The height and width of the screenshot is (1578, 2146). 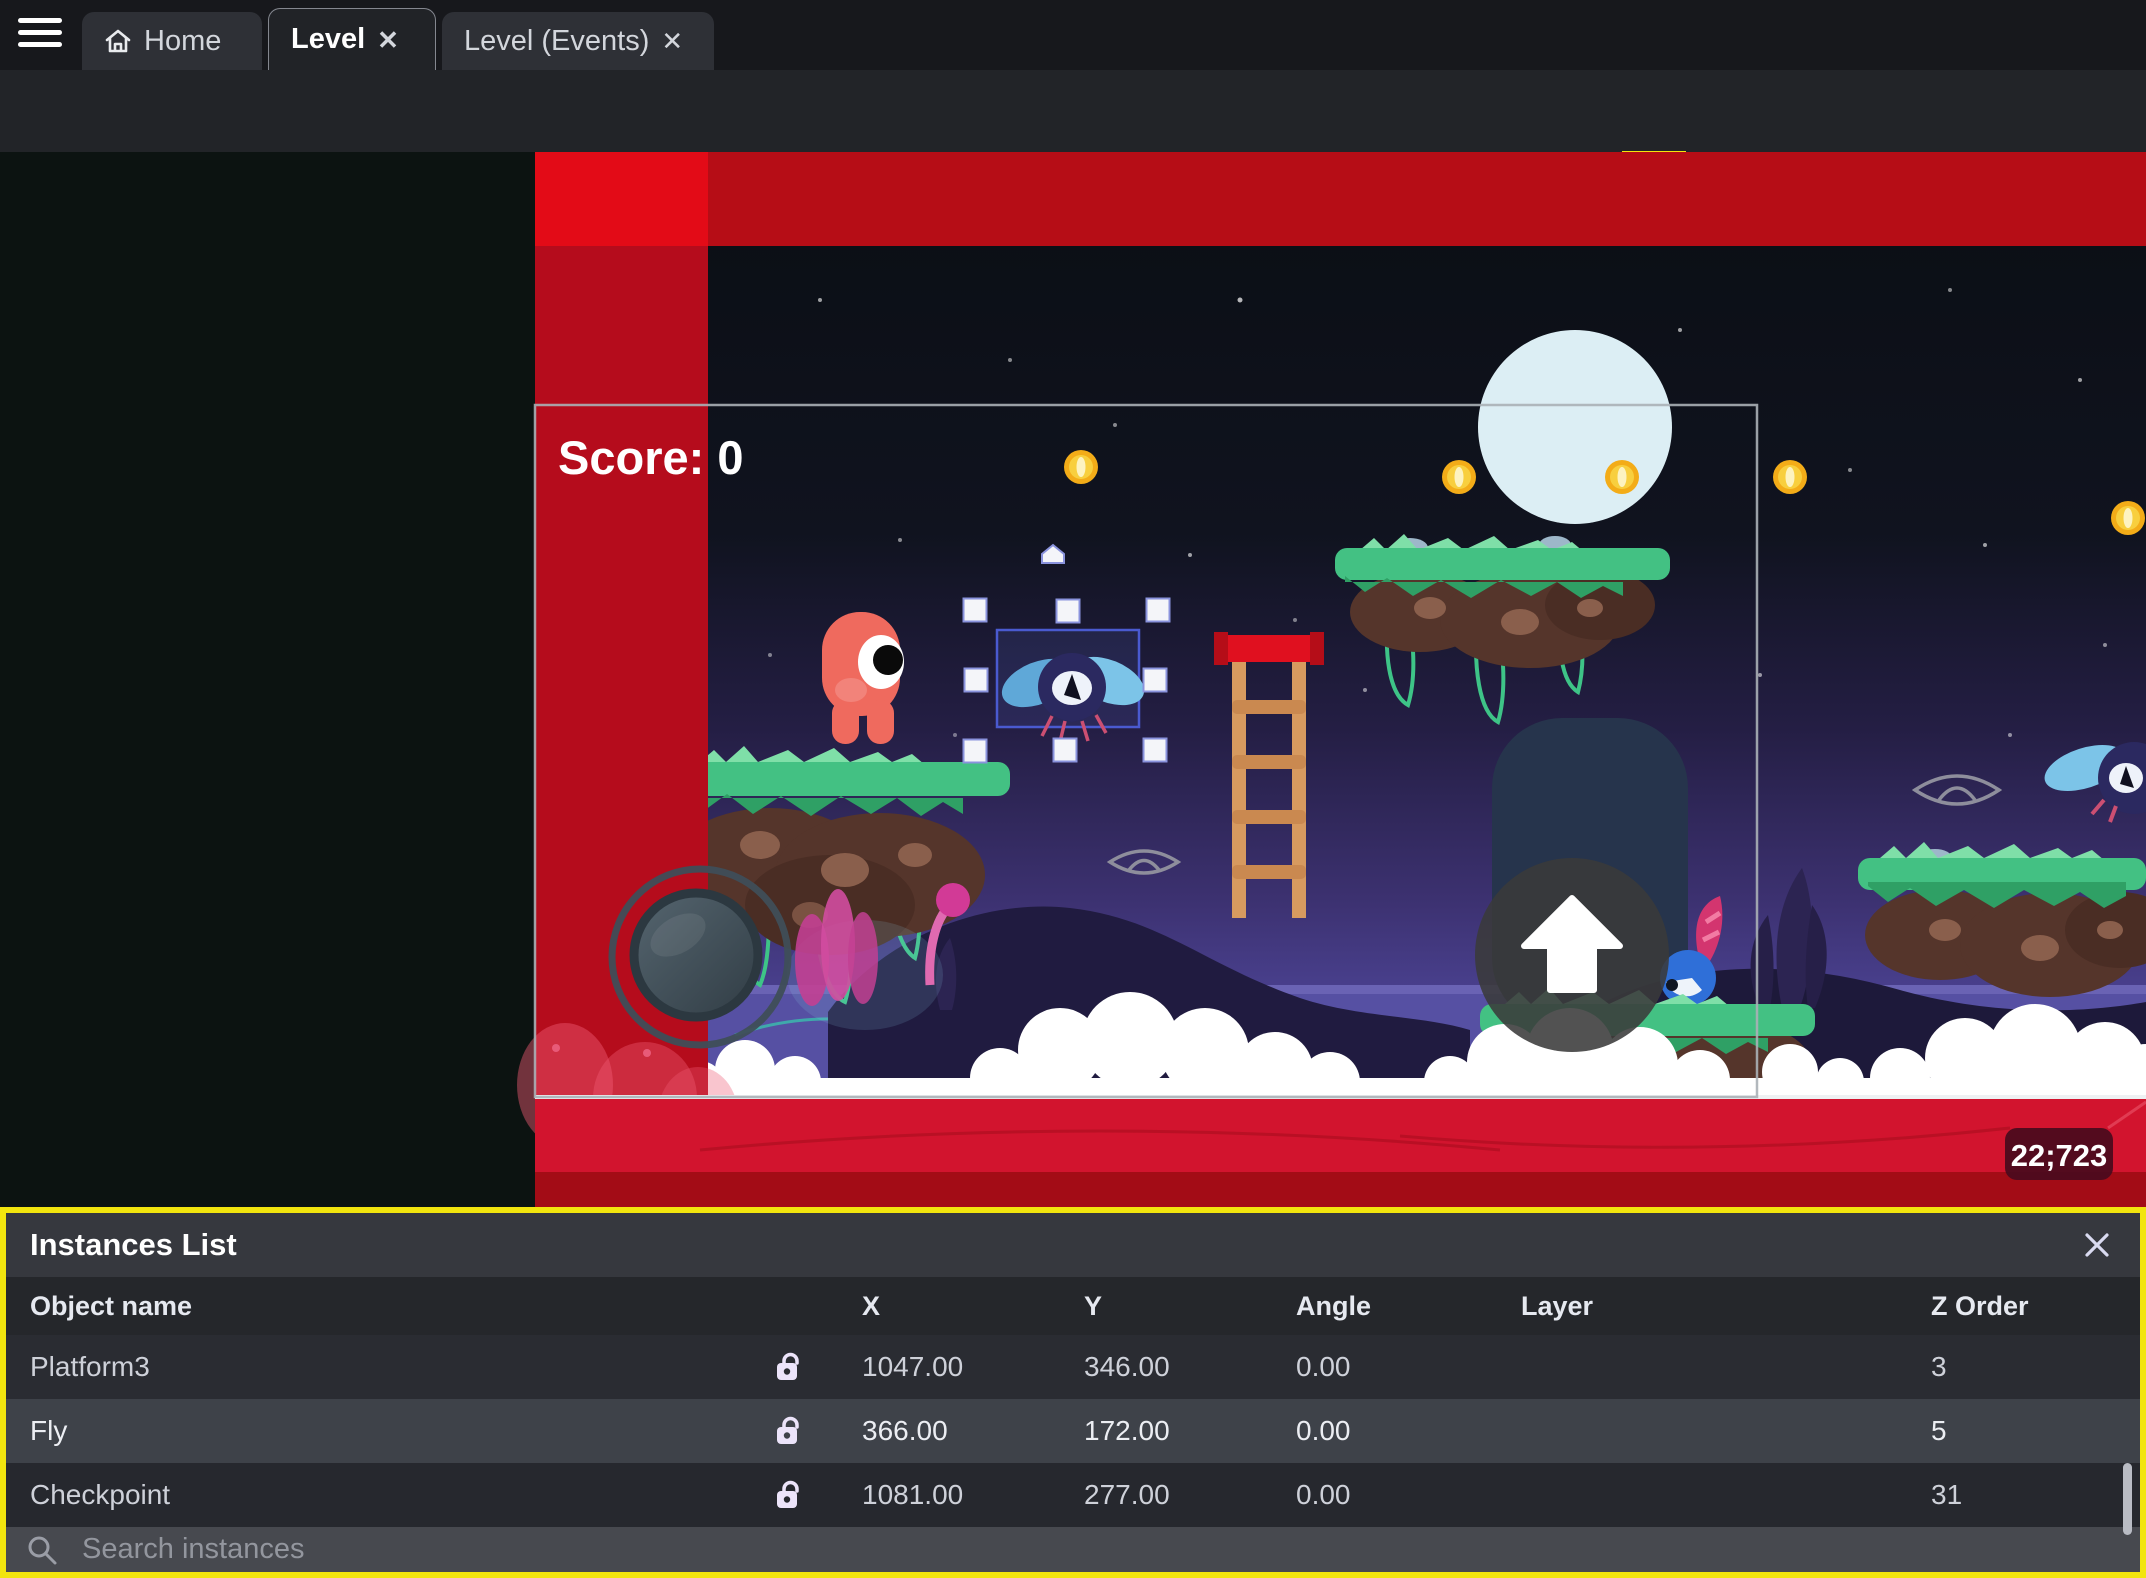 I want to click on instances-table-header: Object name X Y Angle Layer Z Order, so click(x=1073, y=1306).